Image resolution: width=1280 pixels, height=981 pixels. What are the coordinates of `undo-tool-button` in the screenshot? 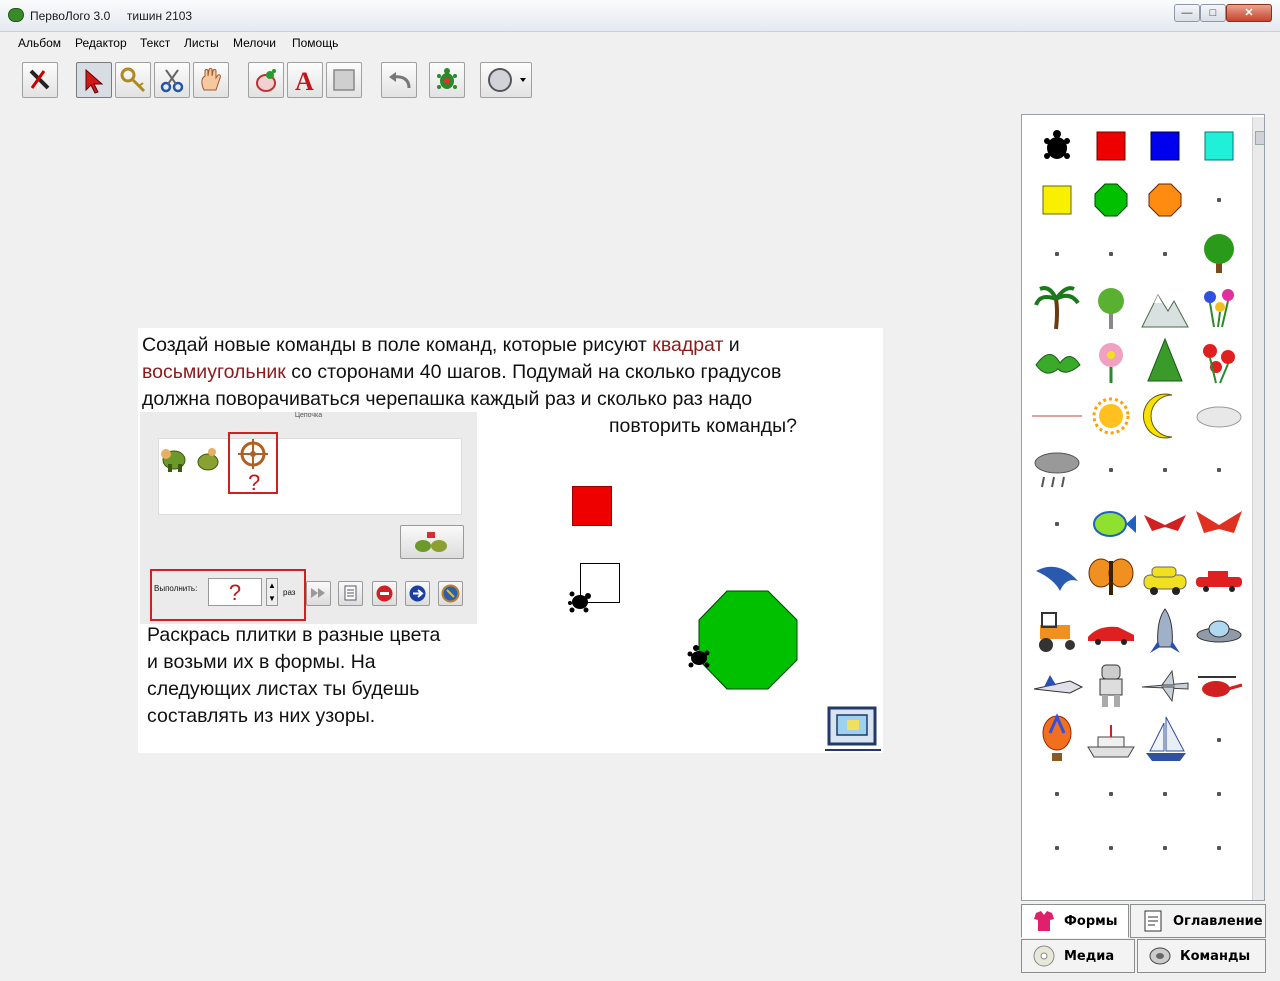 It's located at (399, 80).